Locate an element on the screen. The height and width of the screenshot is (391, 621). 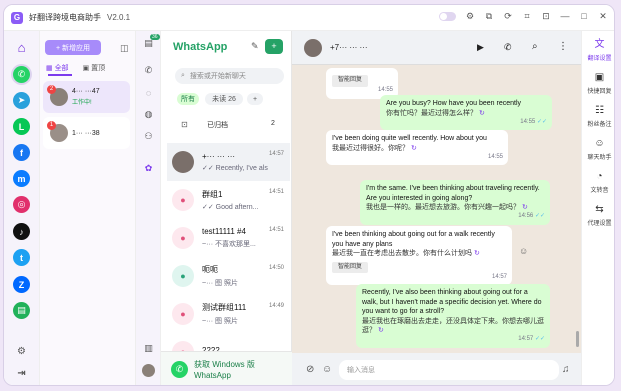
tool-robot: ☺ 聊天助手 is located at coordinates (598, 149).